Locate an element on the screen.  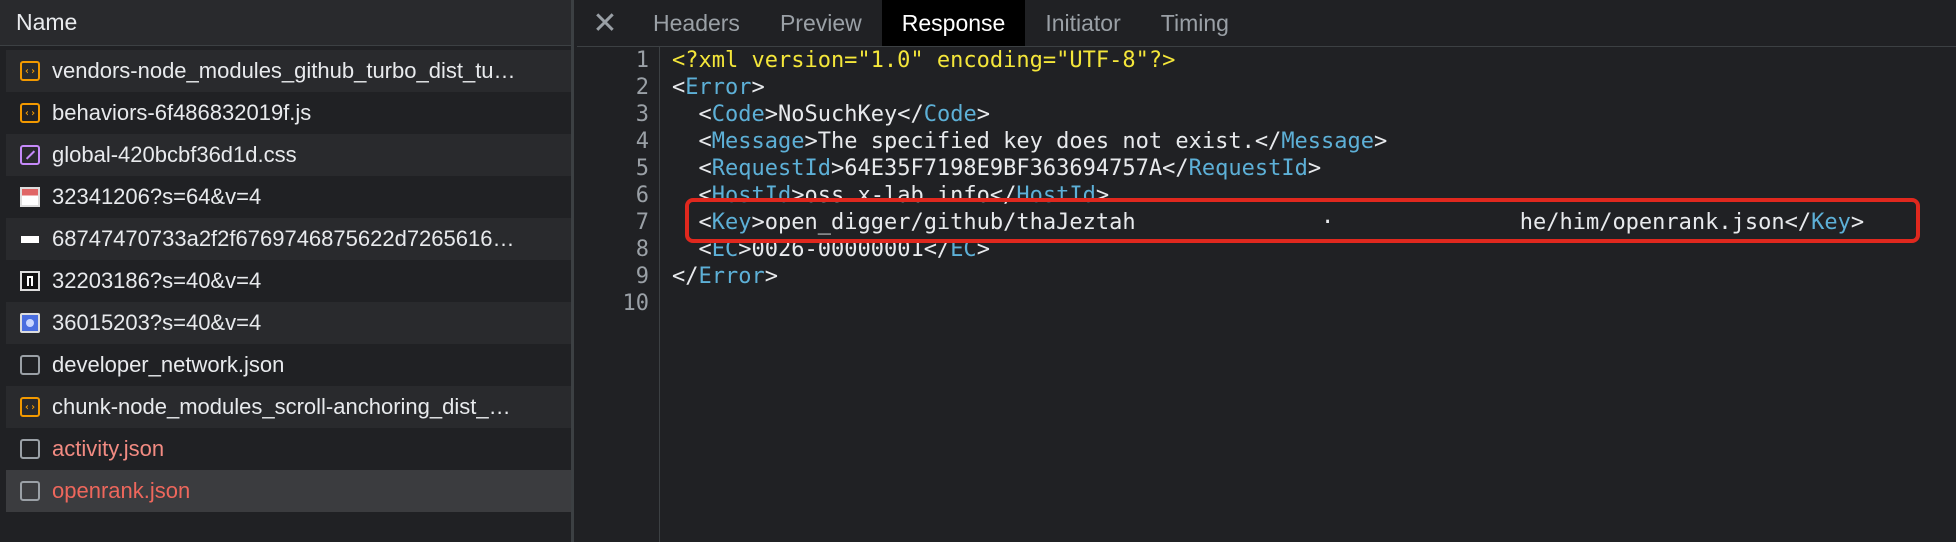
request-row: 32203186?s=40&v=4 is located at coordinates (288, 281).